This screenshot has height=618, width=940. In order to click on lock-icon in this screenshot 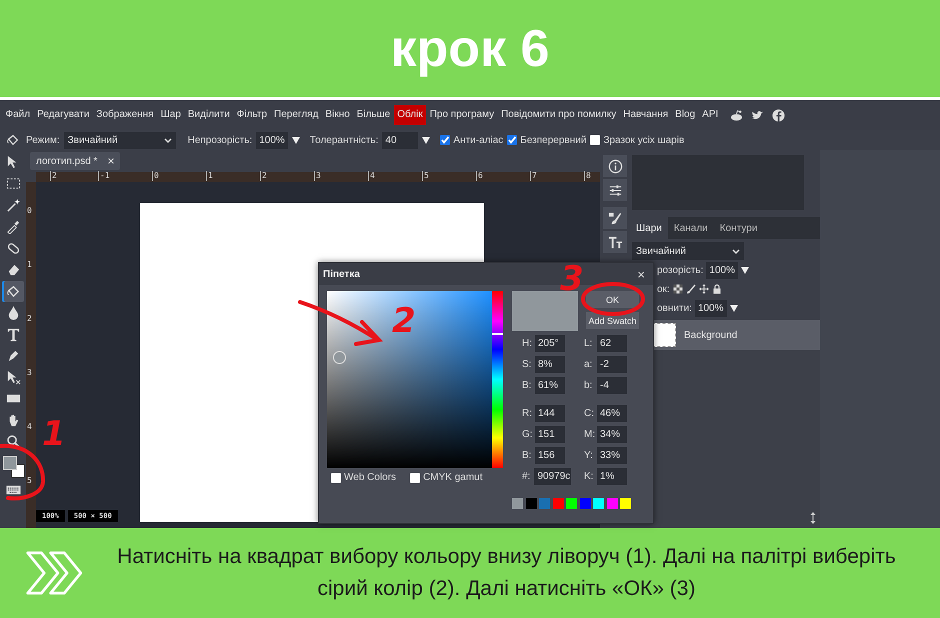, I will do `click(717, 289)`.